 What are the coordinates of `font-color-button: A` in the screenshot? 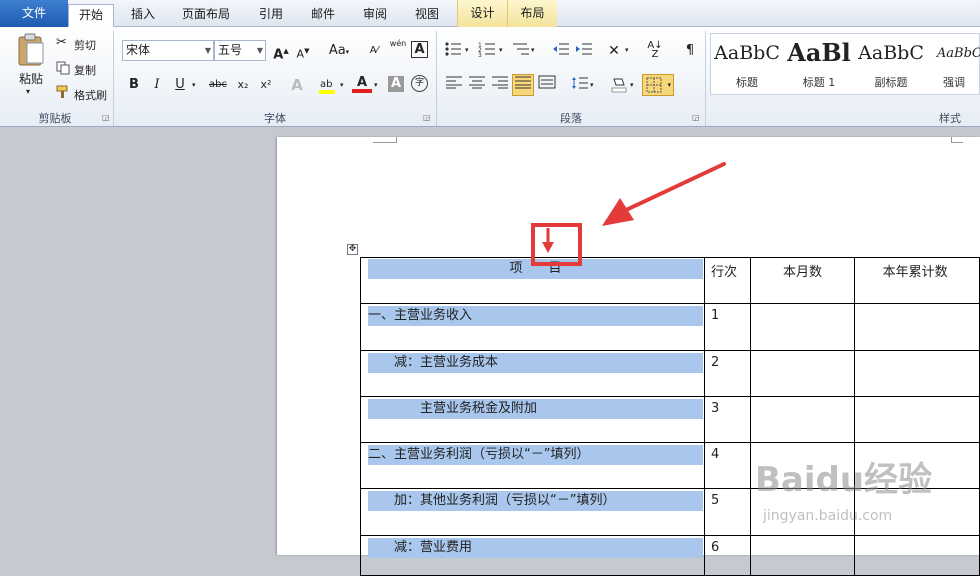 It's located at (362, 84).